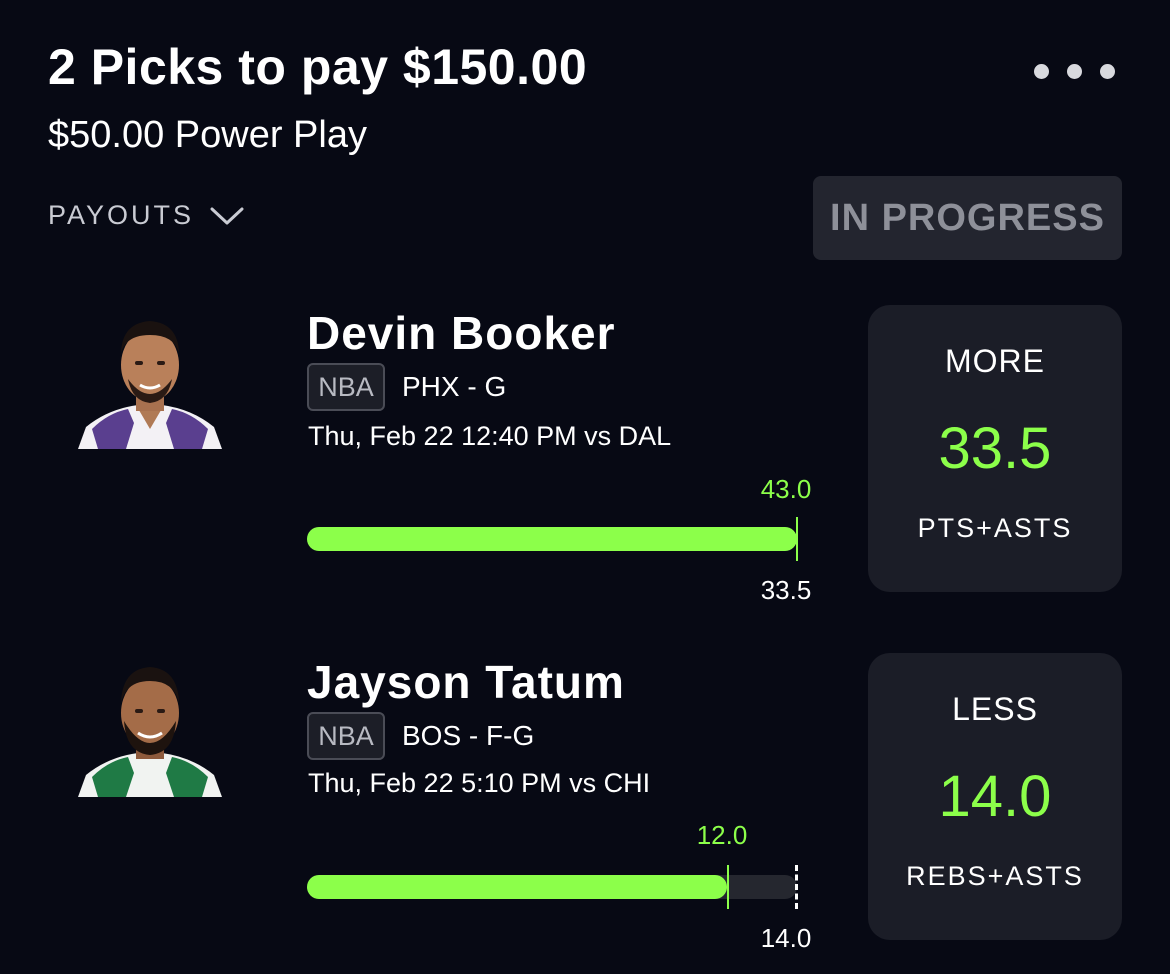 This screenshot has height=974, width=1170. I want to click on player-name: Jayson Tatum, so click(466, 682).